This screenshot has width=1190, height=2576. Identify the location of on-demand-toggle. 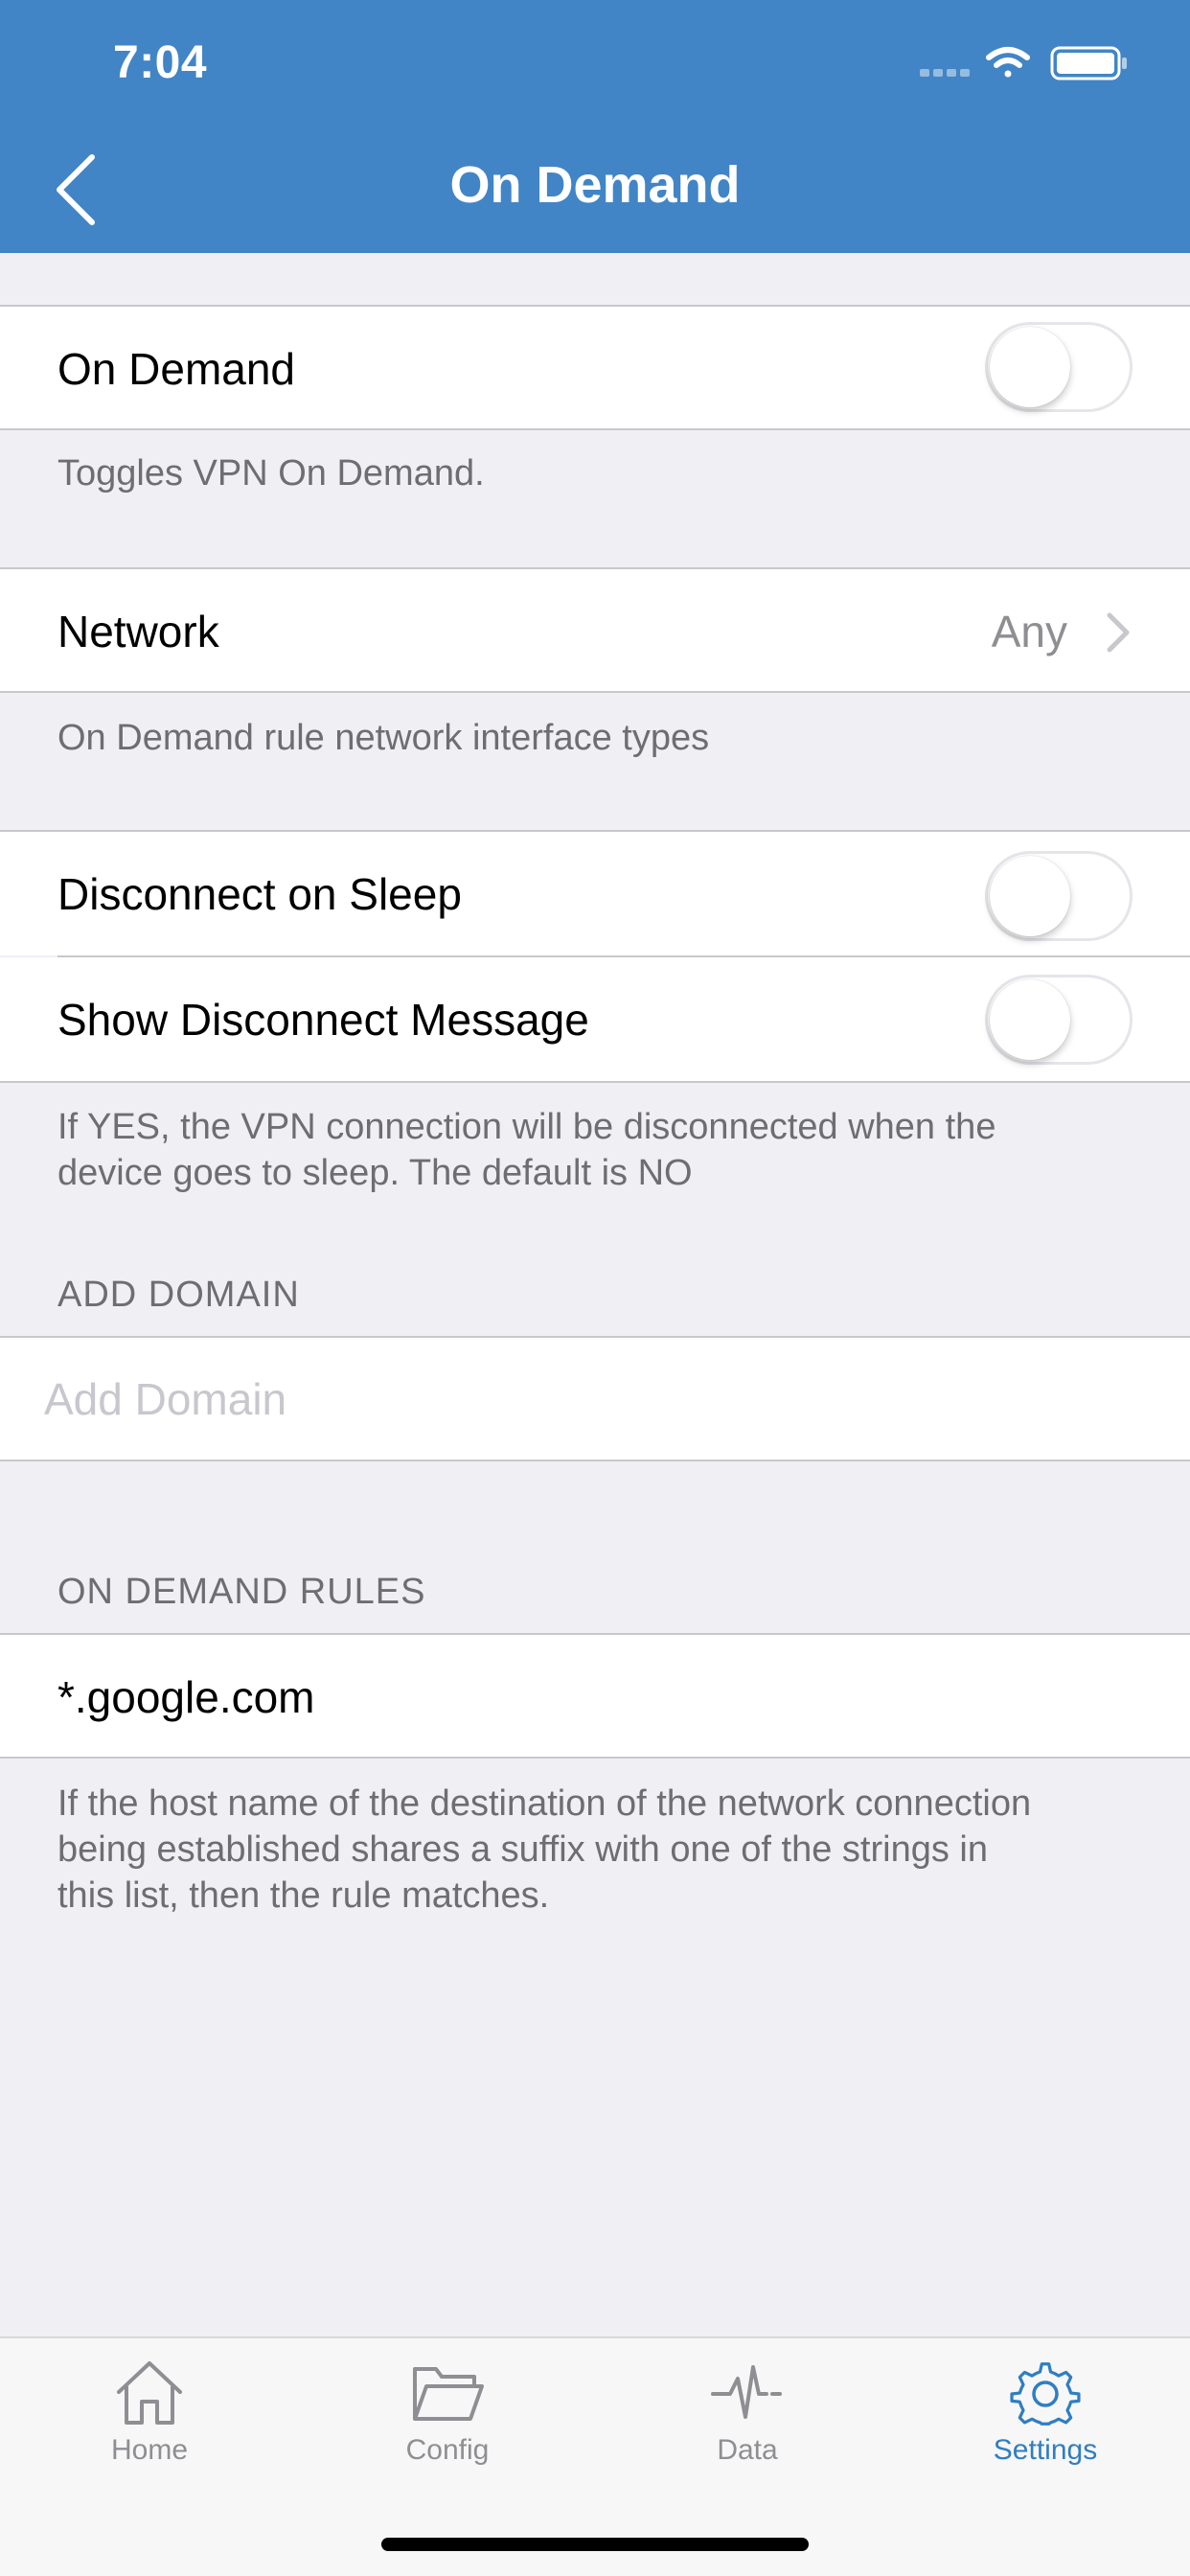
(1059, 367).